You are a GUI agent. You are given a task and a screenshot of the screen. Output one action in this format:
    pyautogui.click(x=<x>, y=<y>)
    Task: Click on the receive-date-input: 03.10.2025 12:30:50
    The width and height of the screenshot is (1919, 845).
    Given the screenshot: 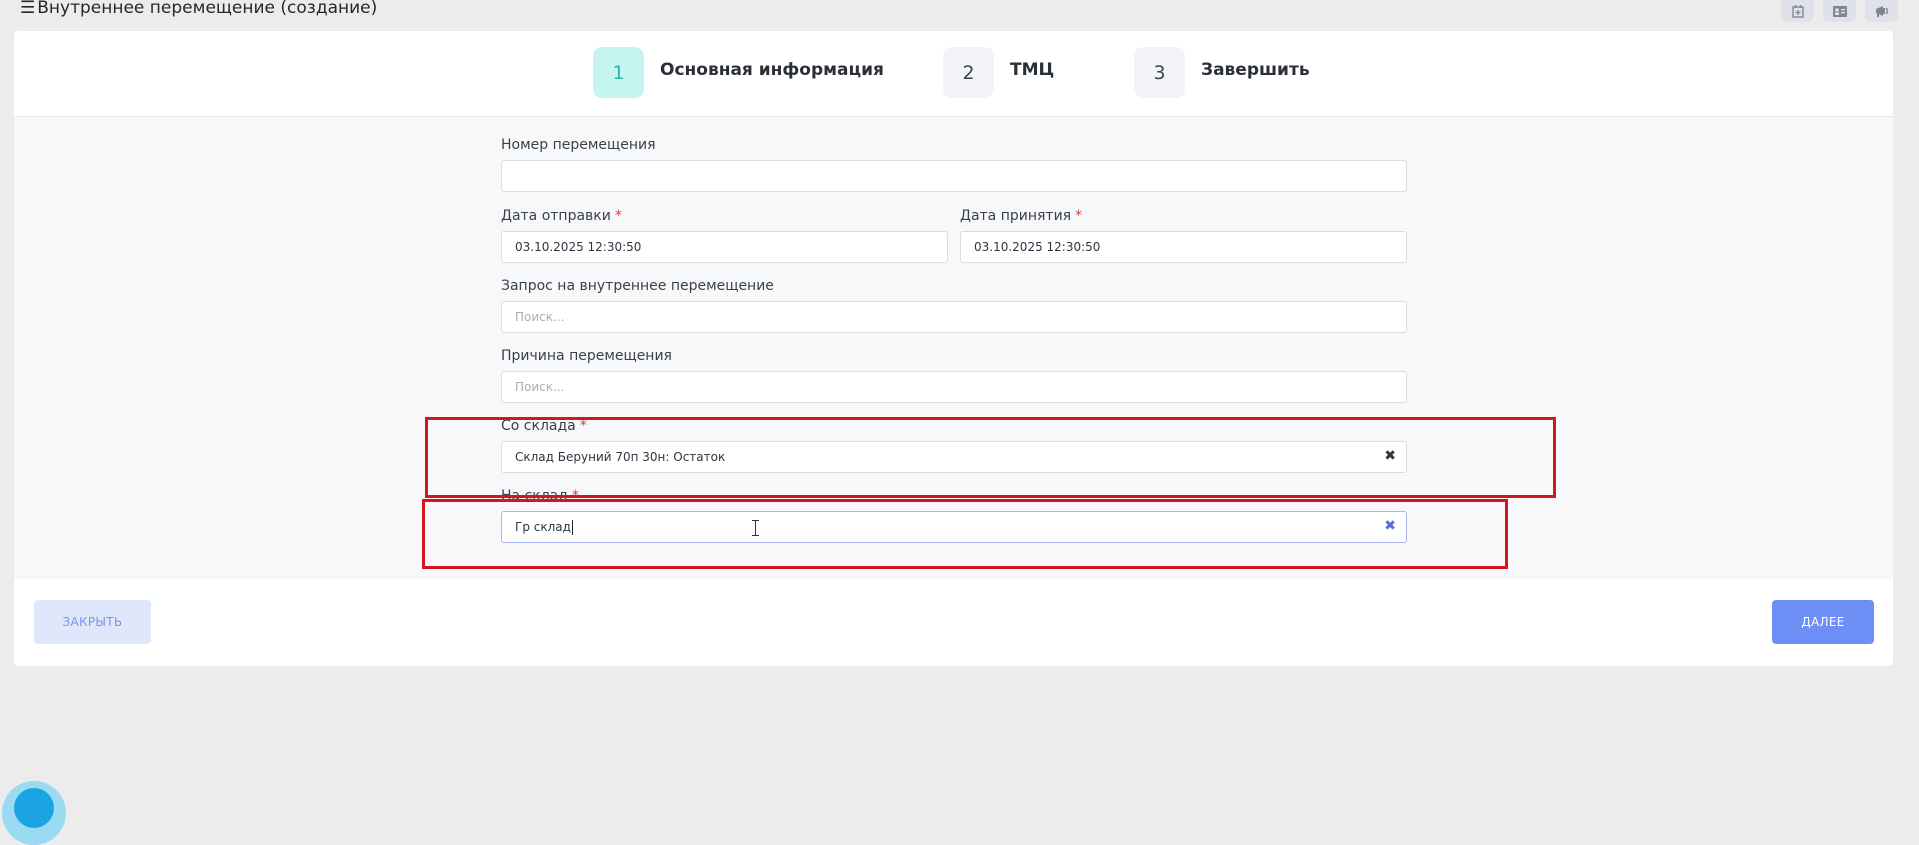 What is the action you would take?
    pyautogui.click(x=1183, y=247)
    